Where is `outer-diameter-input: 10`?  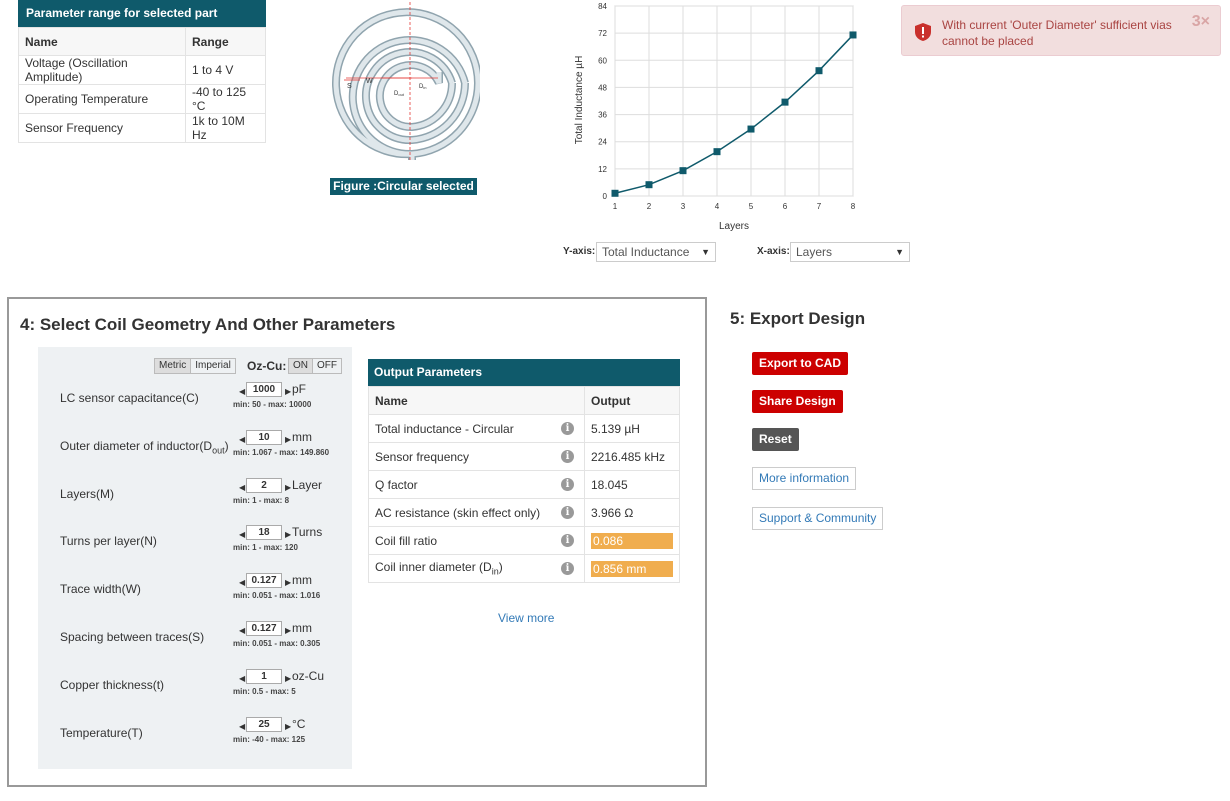
outer-diameter-input: 10 is located at coordinates (264, 437).